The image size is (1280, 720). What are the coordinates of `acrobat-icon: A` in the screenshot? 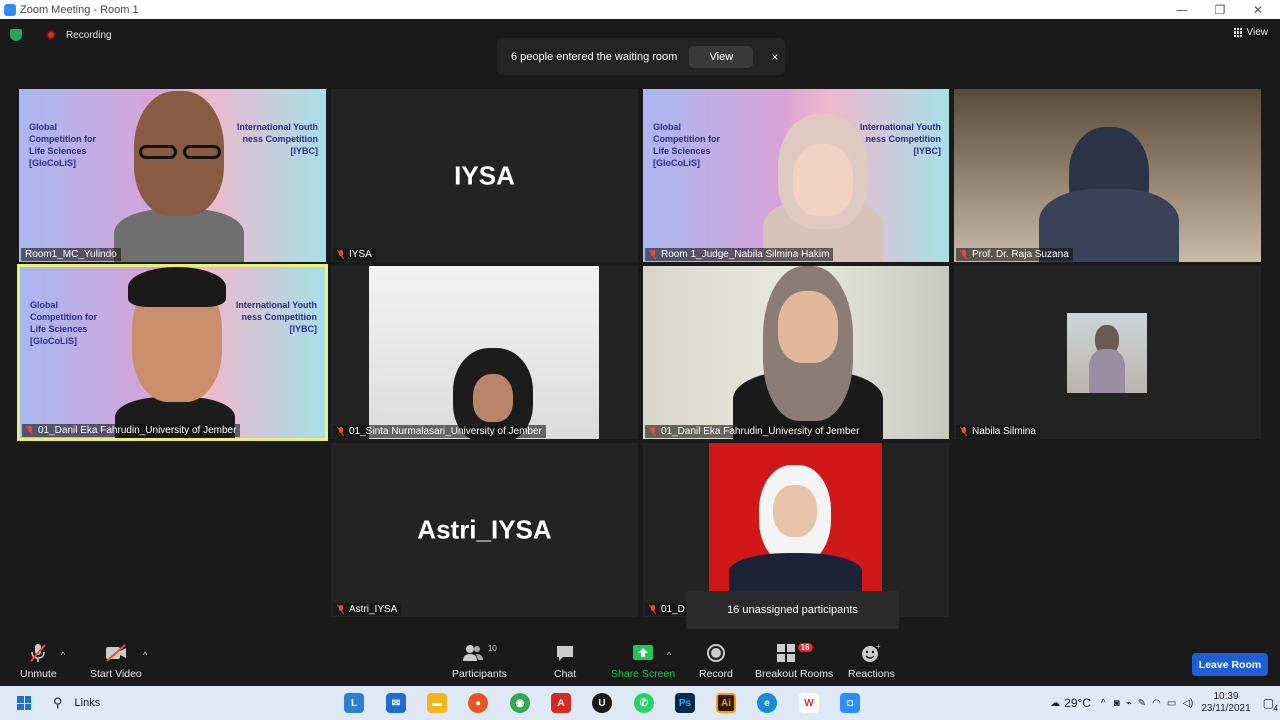 It's located at (561, 703).